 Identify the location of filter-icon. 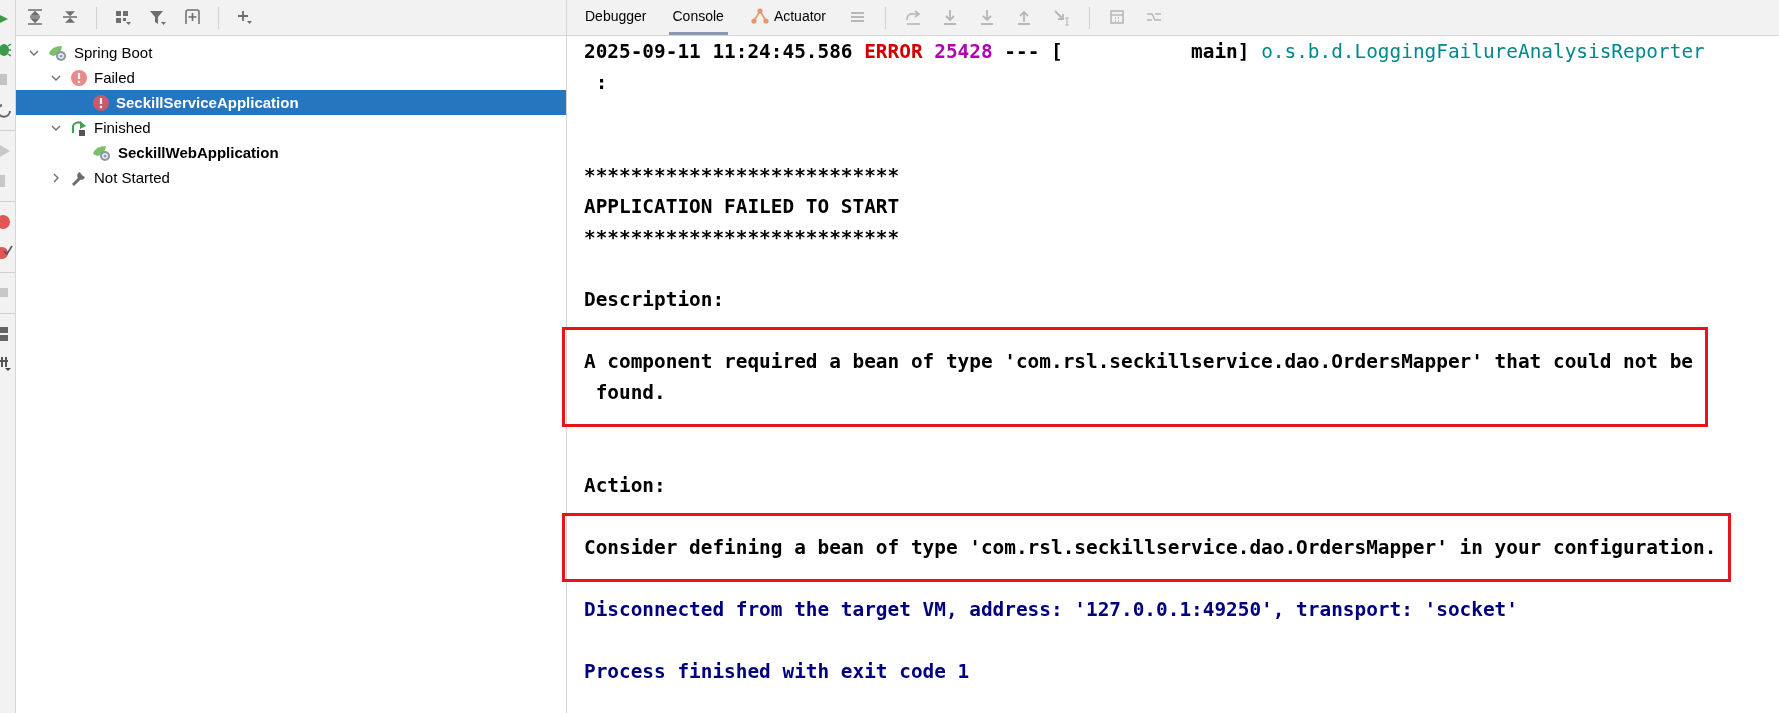
(157, 17).